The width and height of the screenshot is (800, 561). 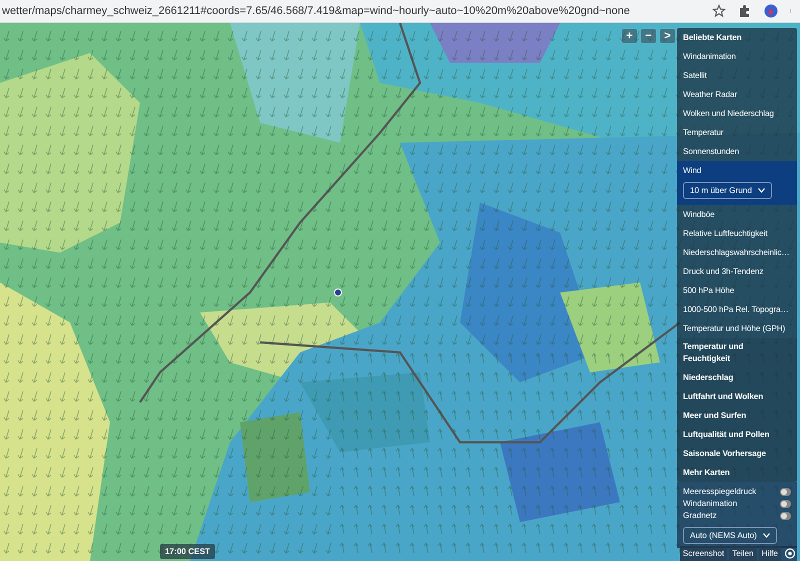 I want to click on menu-item: Satellit, so click(x=737, y=75).